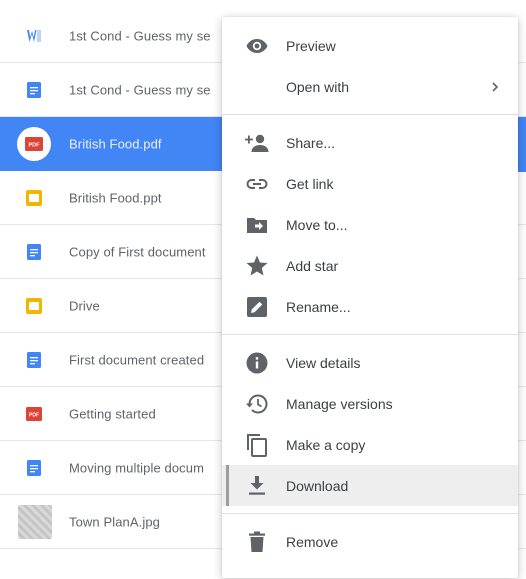  What do you see at coordinates (370, 265) in the screenshot?
I see `menu-item-add-star: Add star` at bounding box center [370, 265].